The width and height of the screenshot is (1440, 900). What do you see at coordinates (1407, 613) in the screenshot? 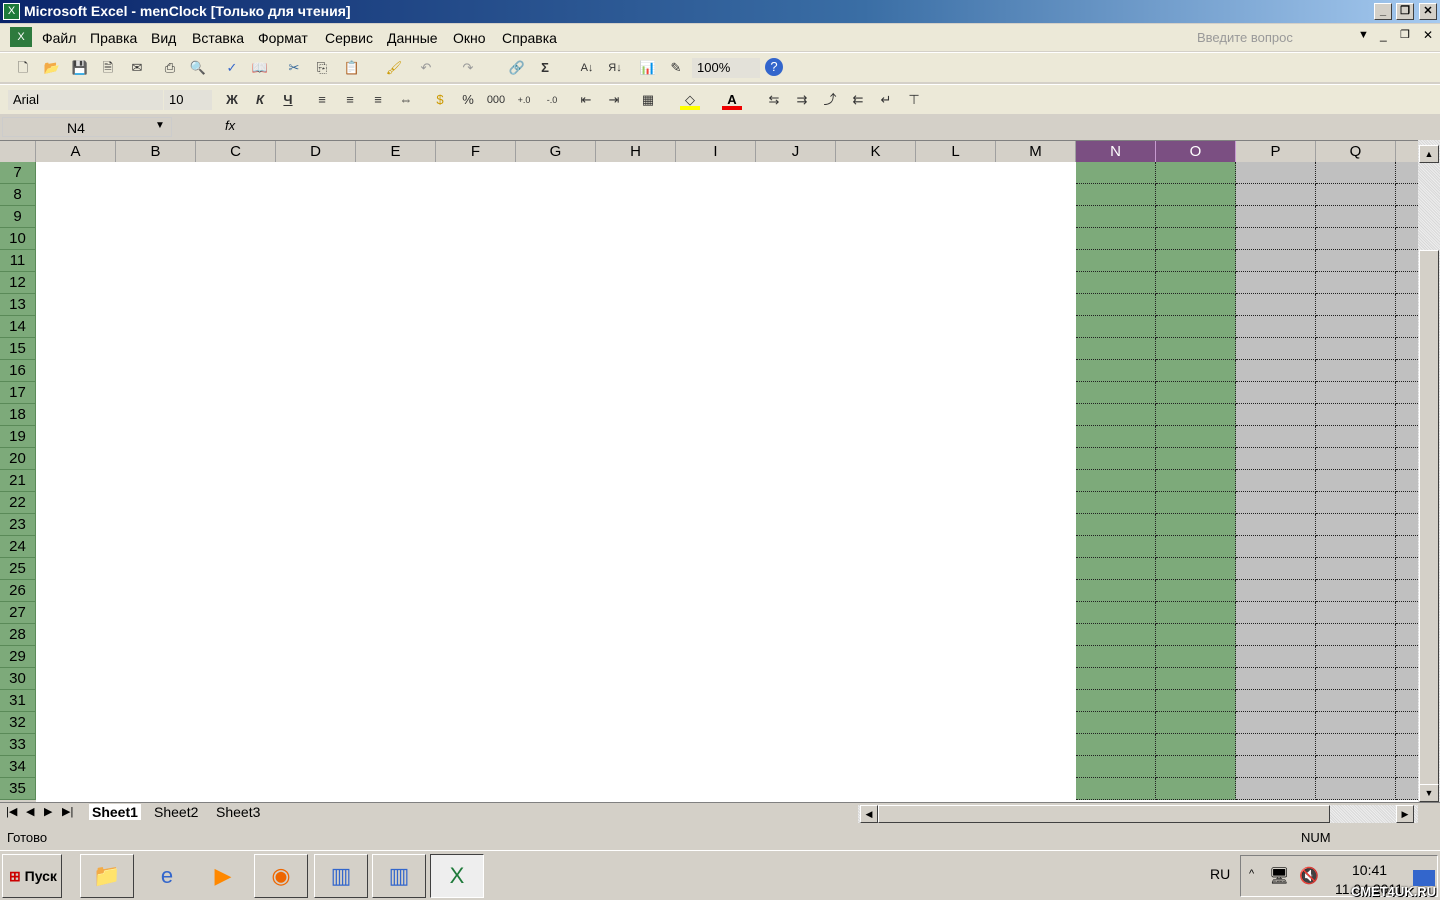
I see `cell-r27` at bounding box center [1407, 613].